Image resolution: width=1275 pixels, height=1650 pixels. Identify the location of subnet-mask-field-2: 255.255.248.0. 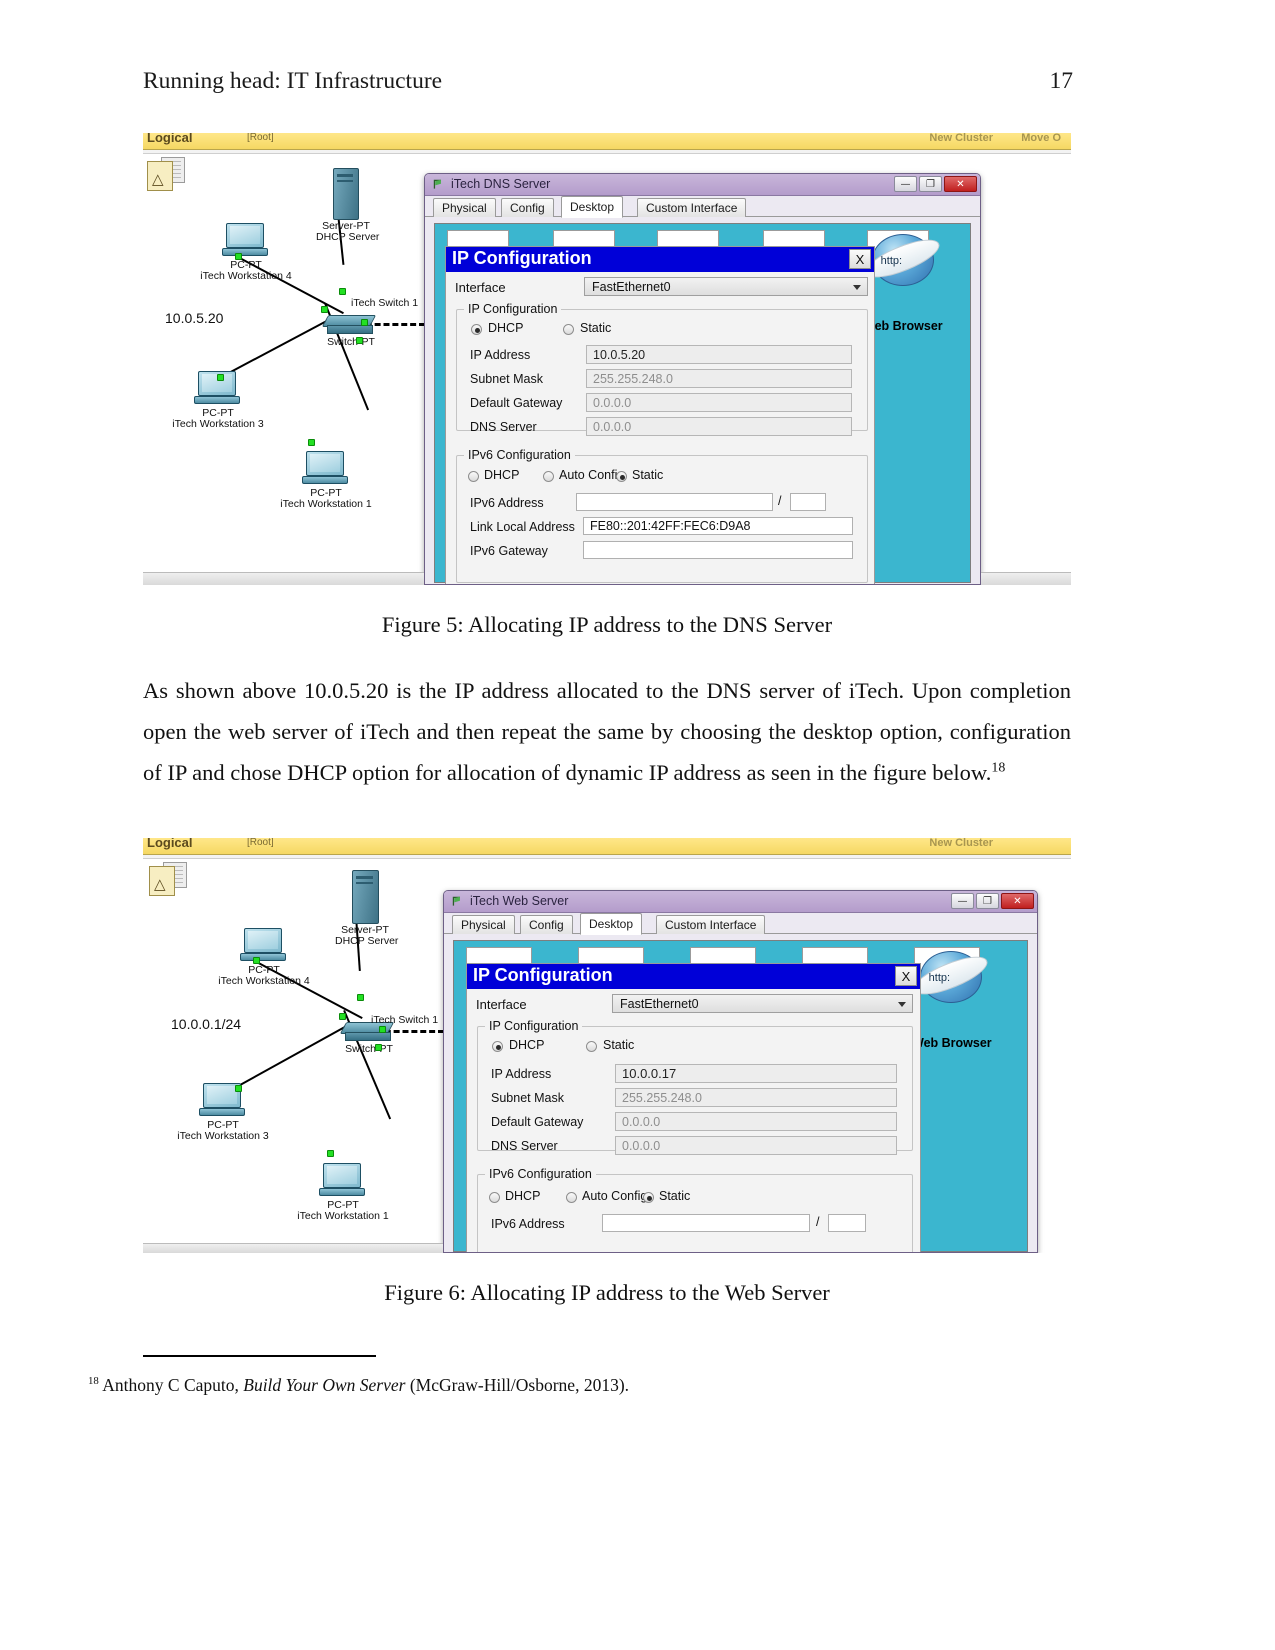
(756, 1097).